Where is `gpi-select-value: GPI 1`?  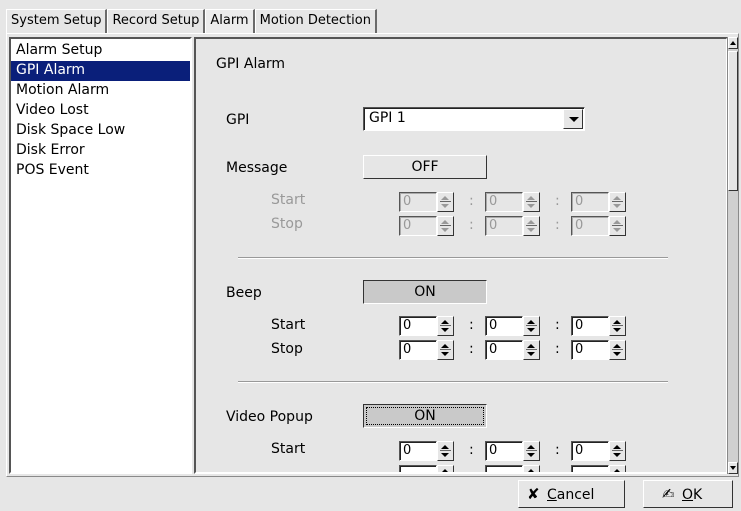
gpi-select-value: GPI 1 is located at coordinates (387, 118).